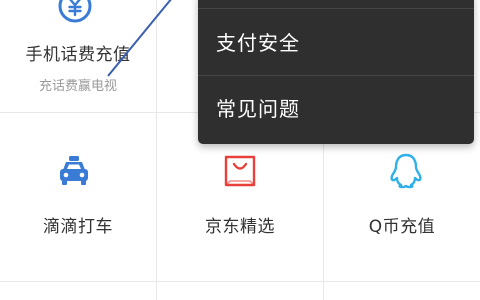 Image resolution: width=480 pixels, height=300 pixels. What do you see at coordinates (258, 109) in the screenshot?
I see `menu-item-label: 常见问题` at bounding box center [258, 109].